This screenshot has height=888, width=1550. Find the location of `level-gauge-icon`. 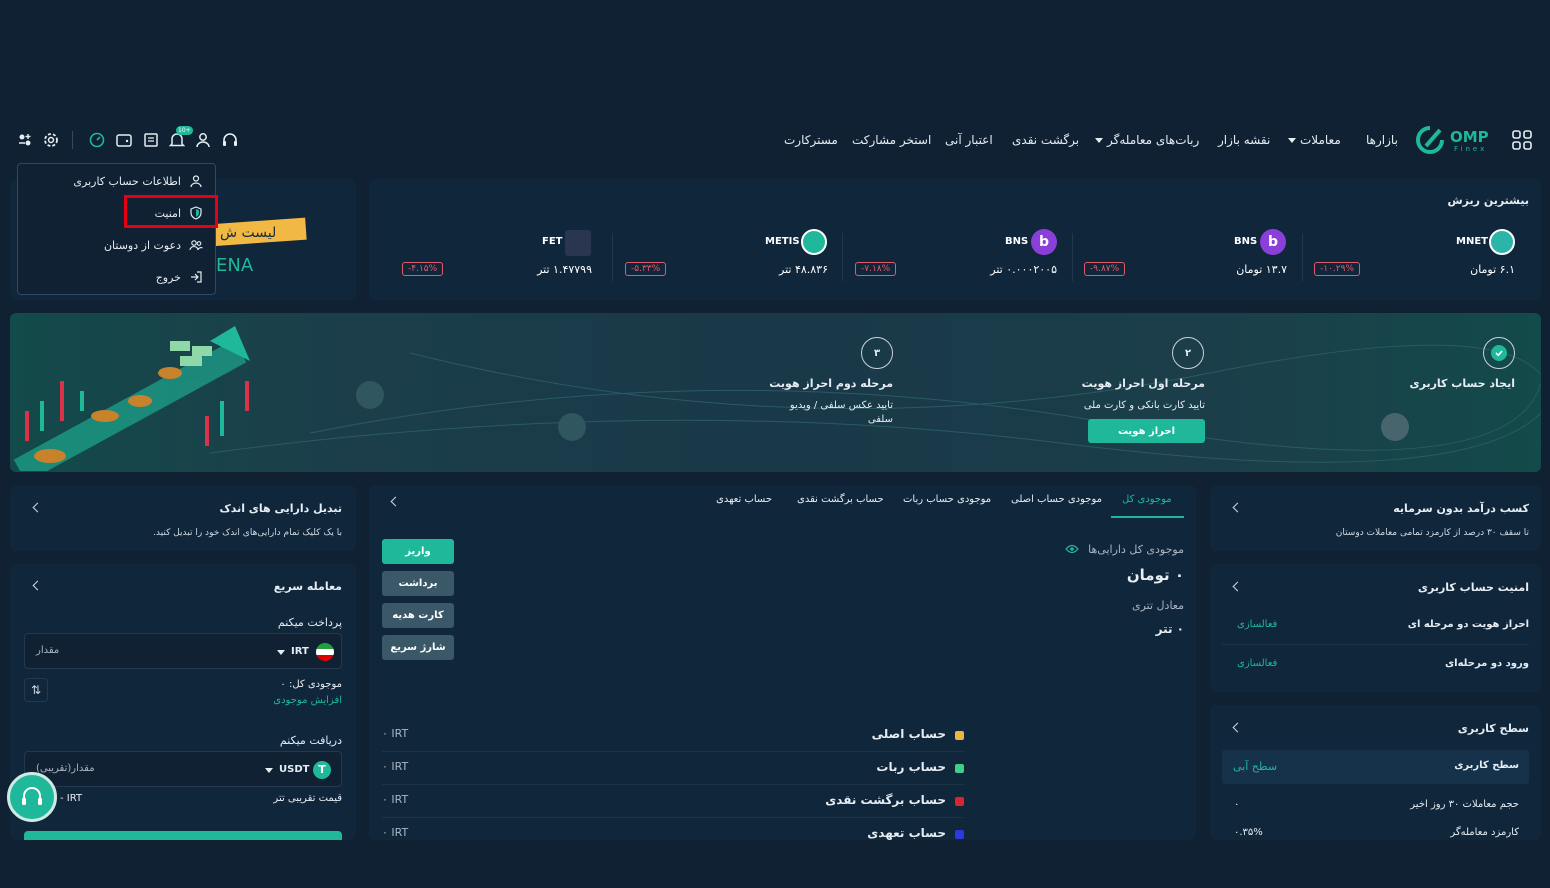

level-gauge-icon is located at coordinates (97, 140).